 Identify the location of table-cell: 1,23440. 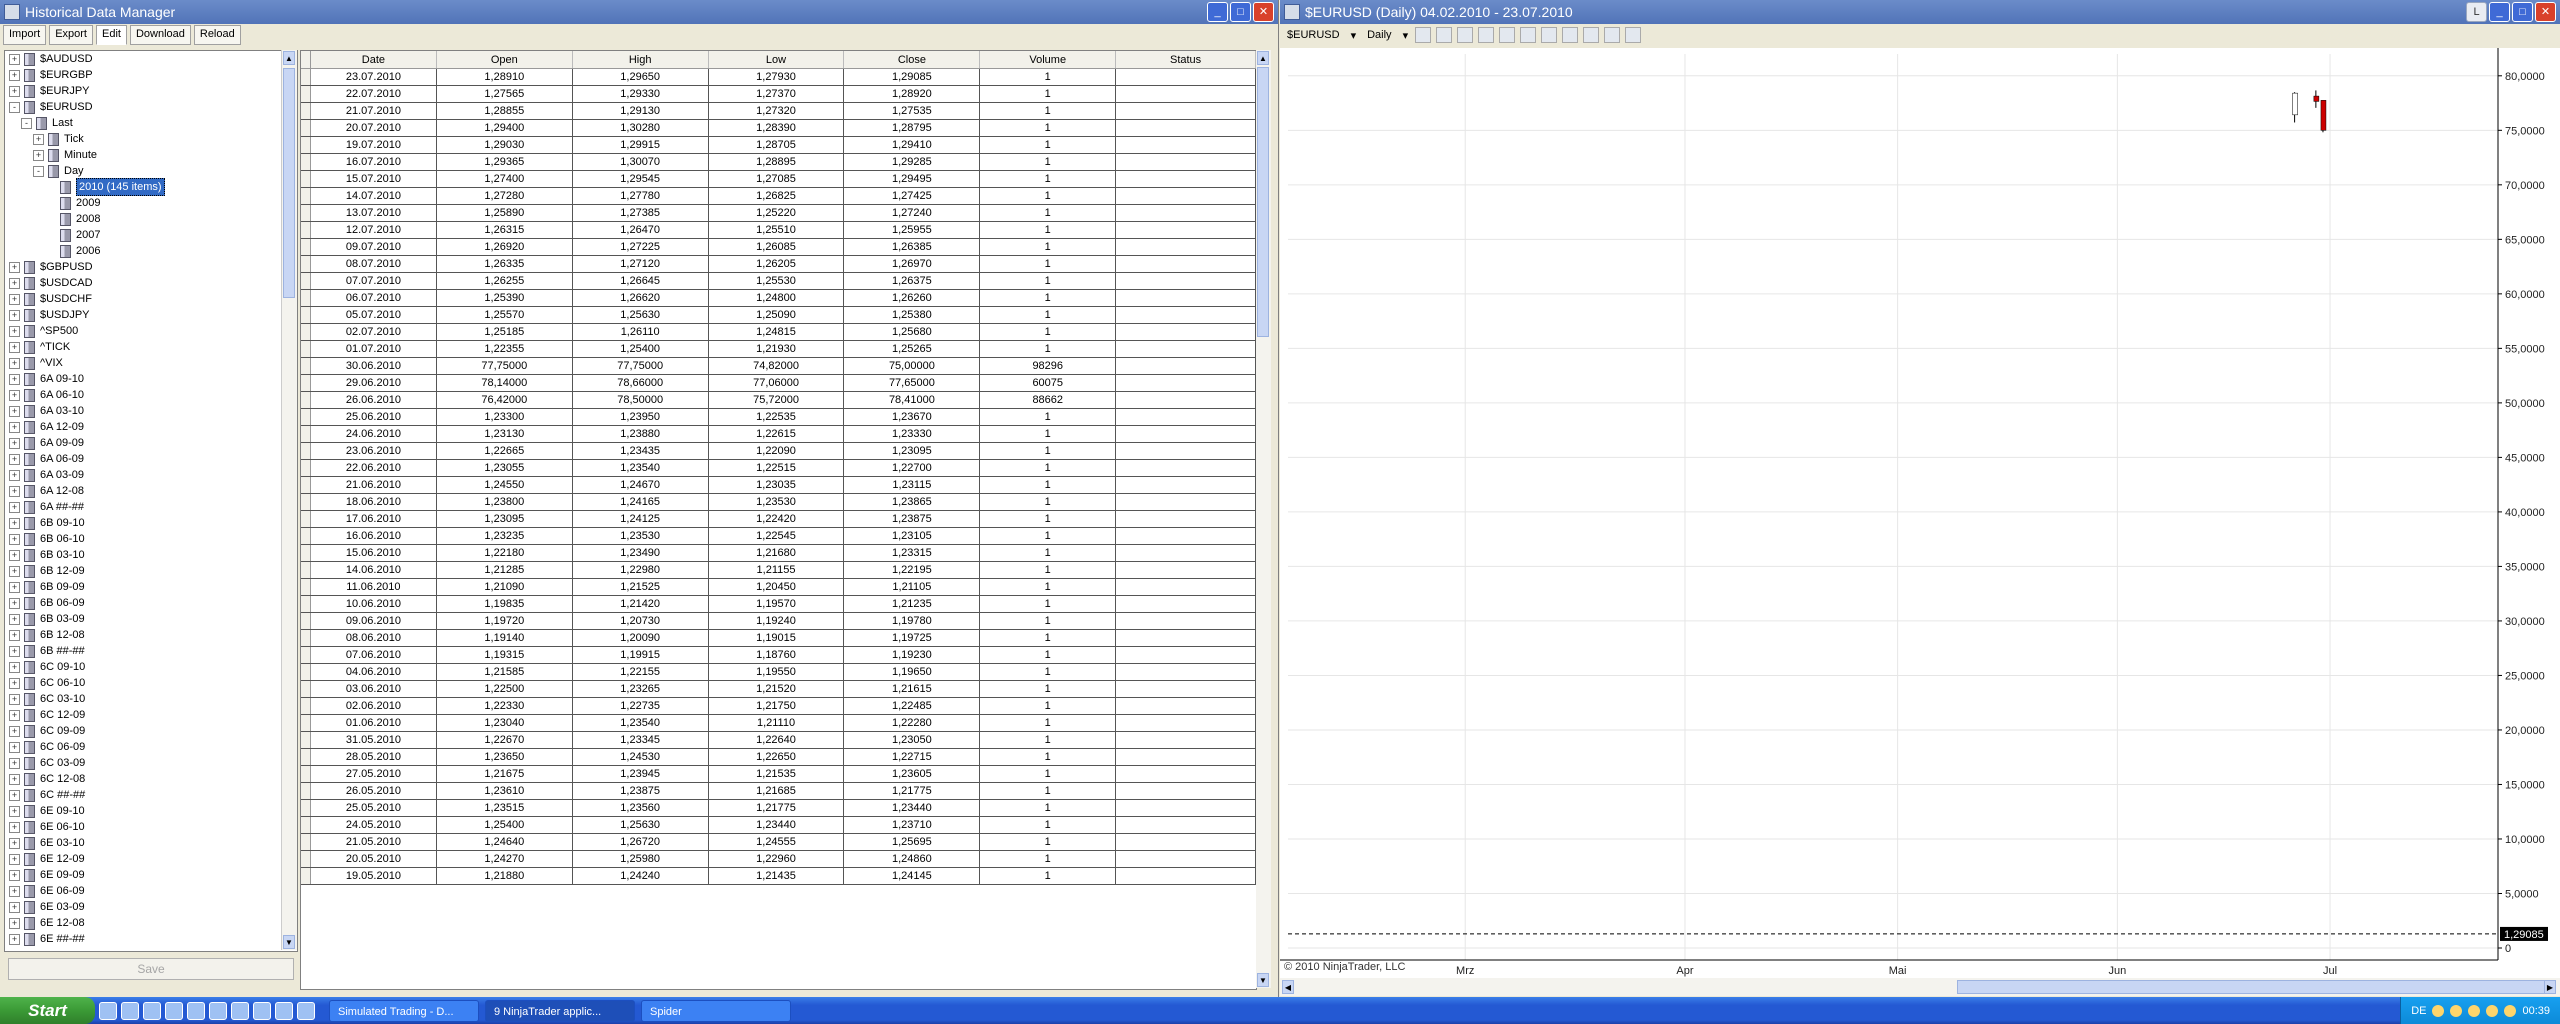
(912, 808).